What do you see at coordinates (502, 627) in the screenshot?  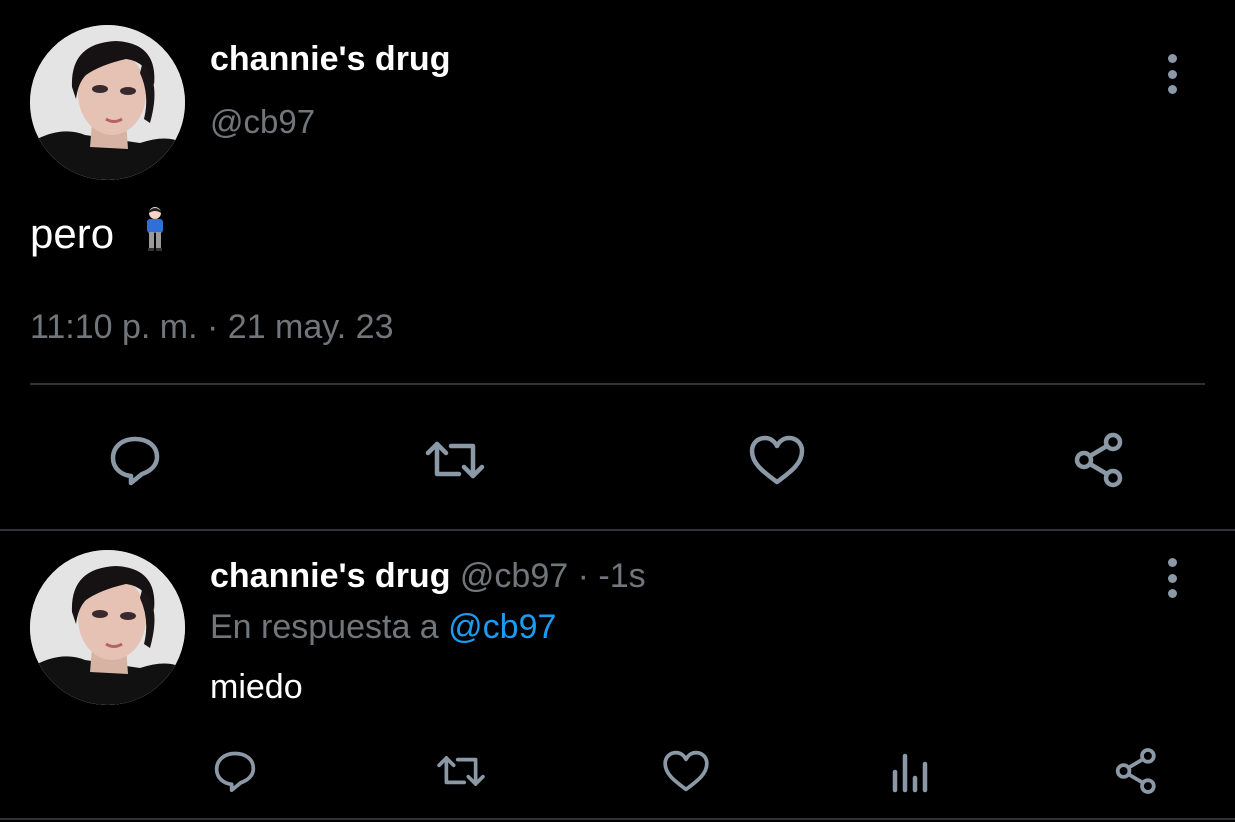 I see `mention-link: @cb97` at bounding box center [502, 627].